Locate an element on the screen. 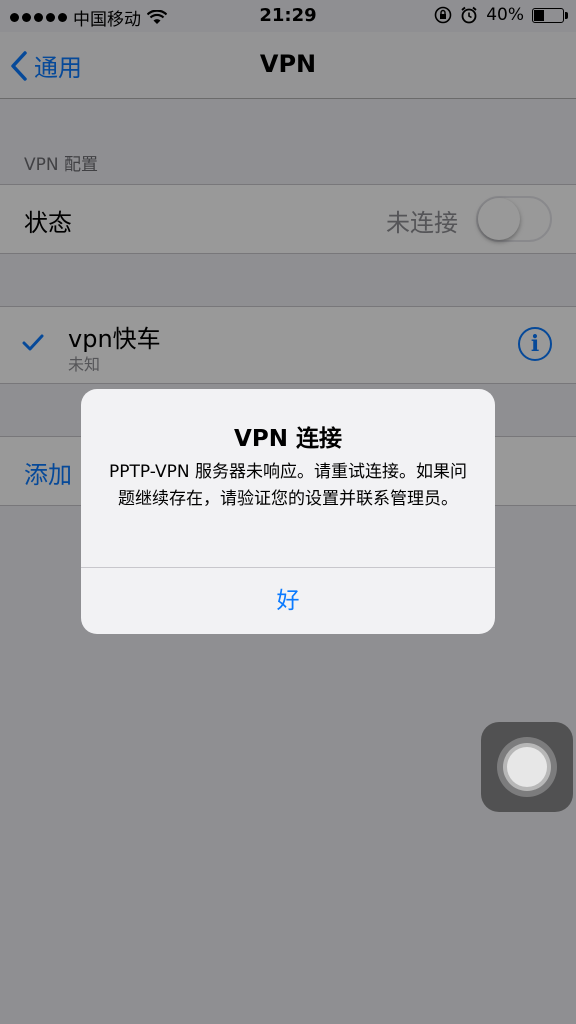 The width and height of the screenshot is (576, 1024). alert-ok-button: 好 is located at coordinates (288, 601).